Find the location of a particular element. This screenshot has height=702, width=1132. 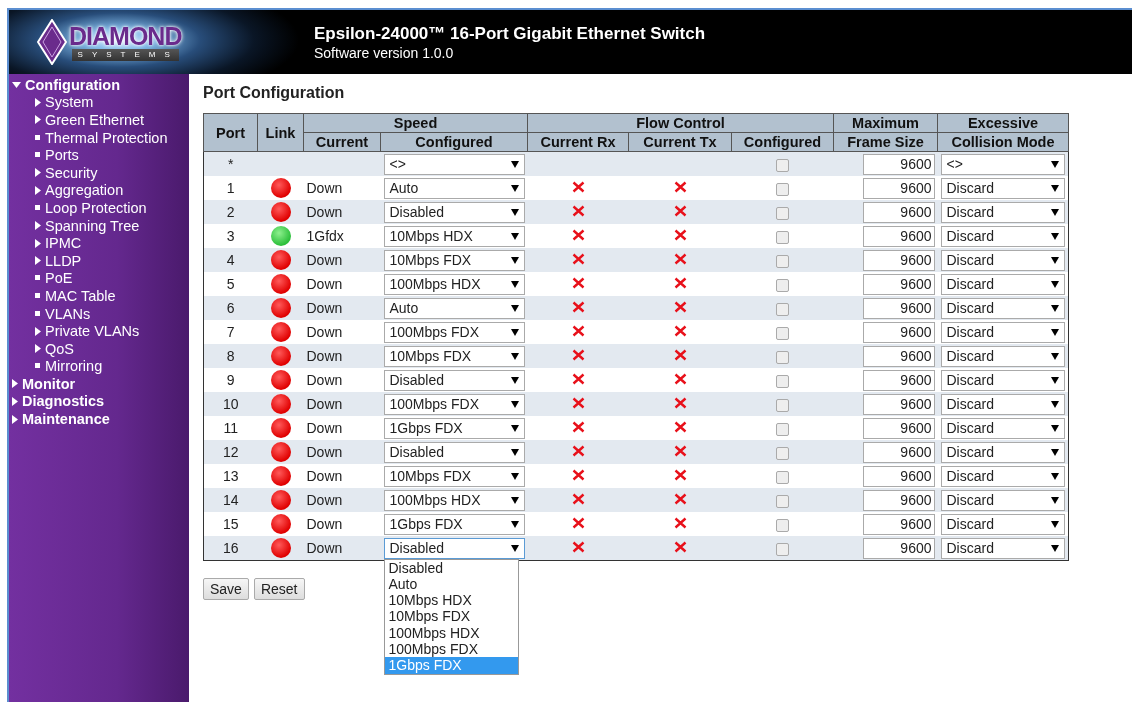

nav-link: Monitor is located at coordinates (49, 383).